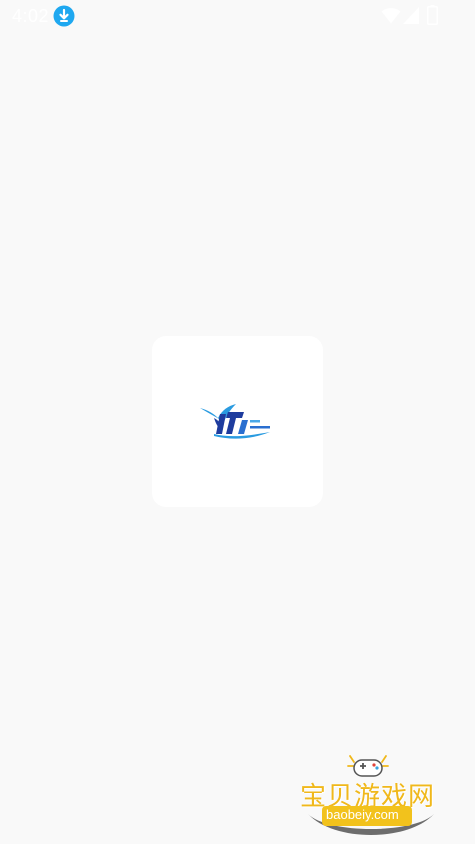 This screenshot has width=475, height=844. What do you see at coordinates (371, 796) in the screenshot?
I see `watermark: 宝贝游戏网 baobeiy.com` at bounding box center [371, 796].